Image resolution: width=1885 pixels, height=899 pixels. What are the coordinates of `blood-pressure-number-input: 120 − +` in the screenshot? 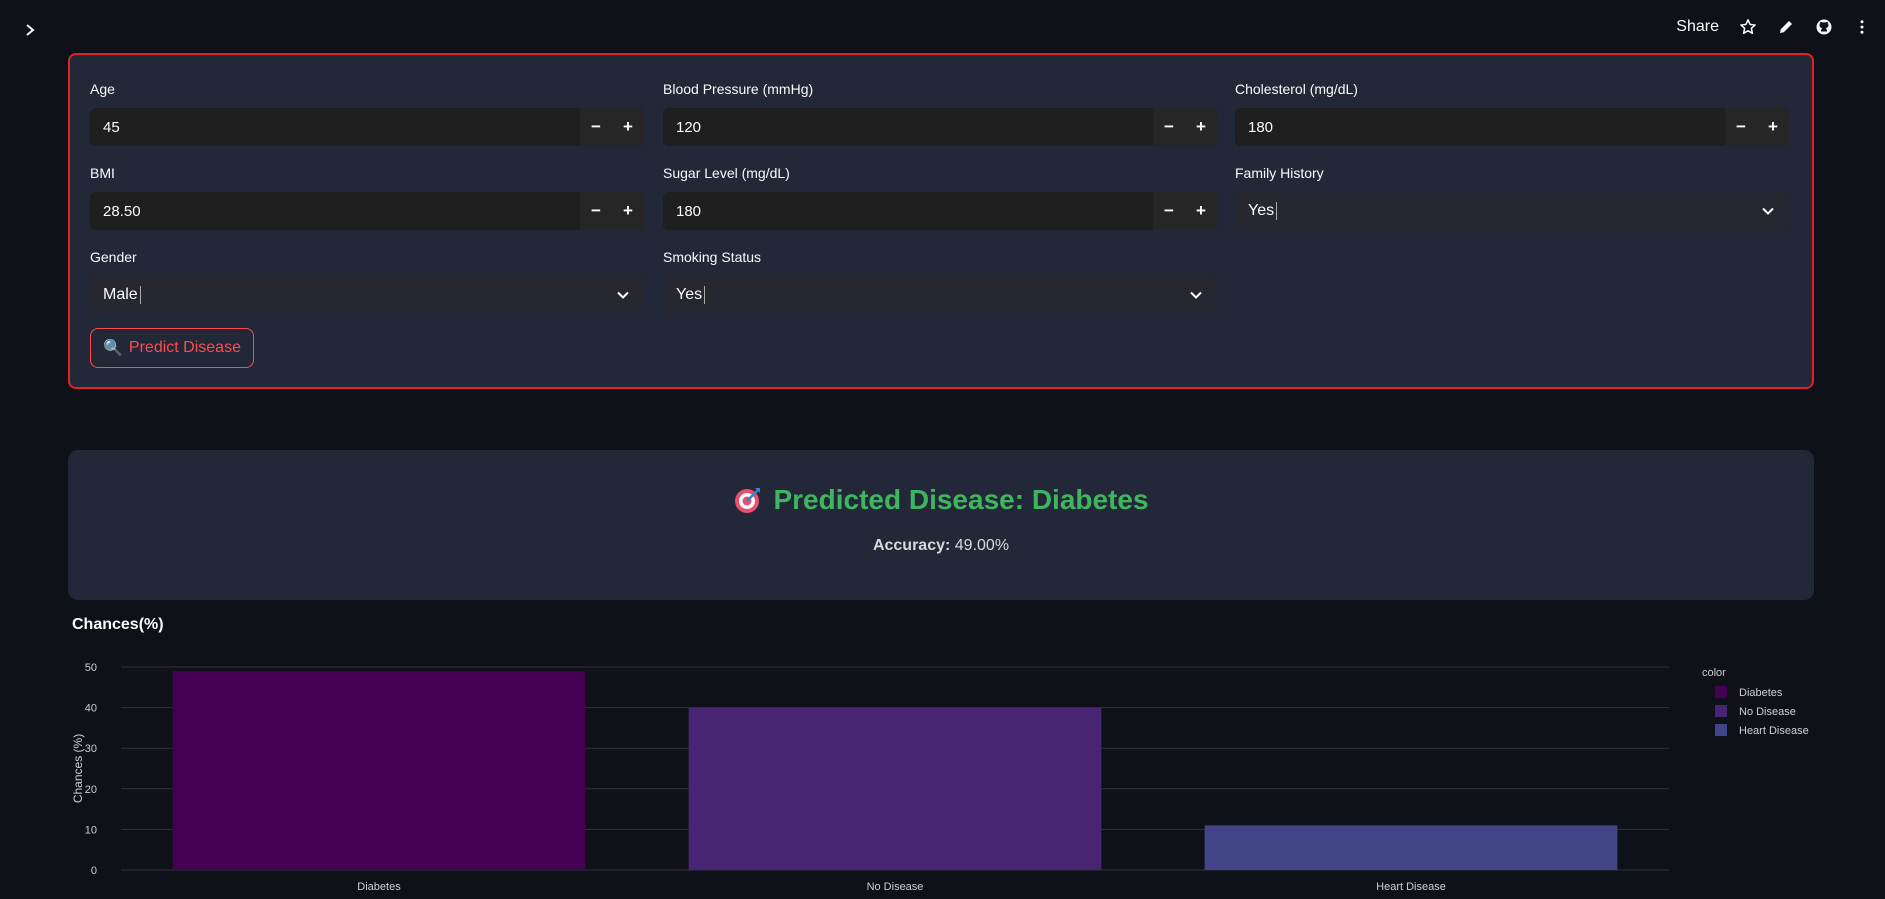 It's located at (940, 127).